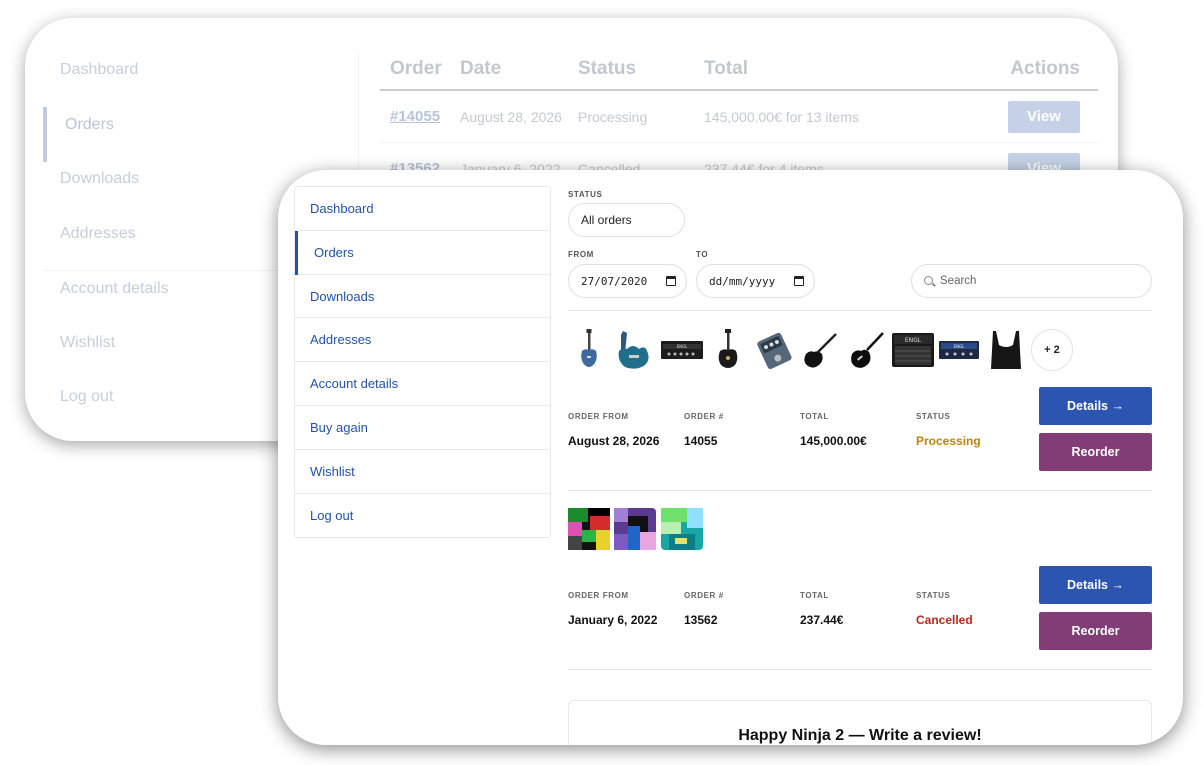  What do you see at coordinates (822, 620) in the screenshot?
I see `order-total-value: 237.44€` at bounding box center [822, 620].